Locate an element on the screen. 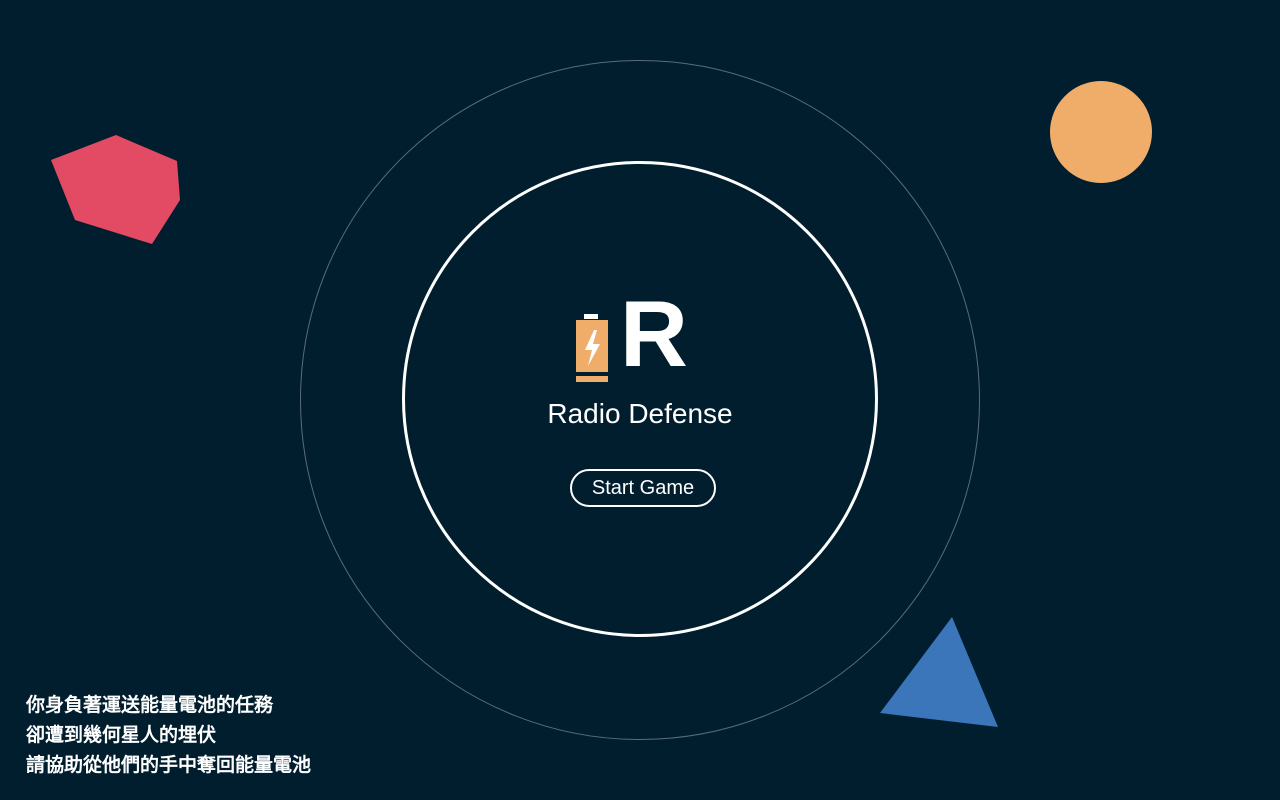  circle-shape is located at coordinates (1101, 132).